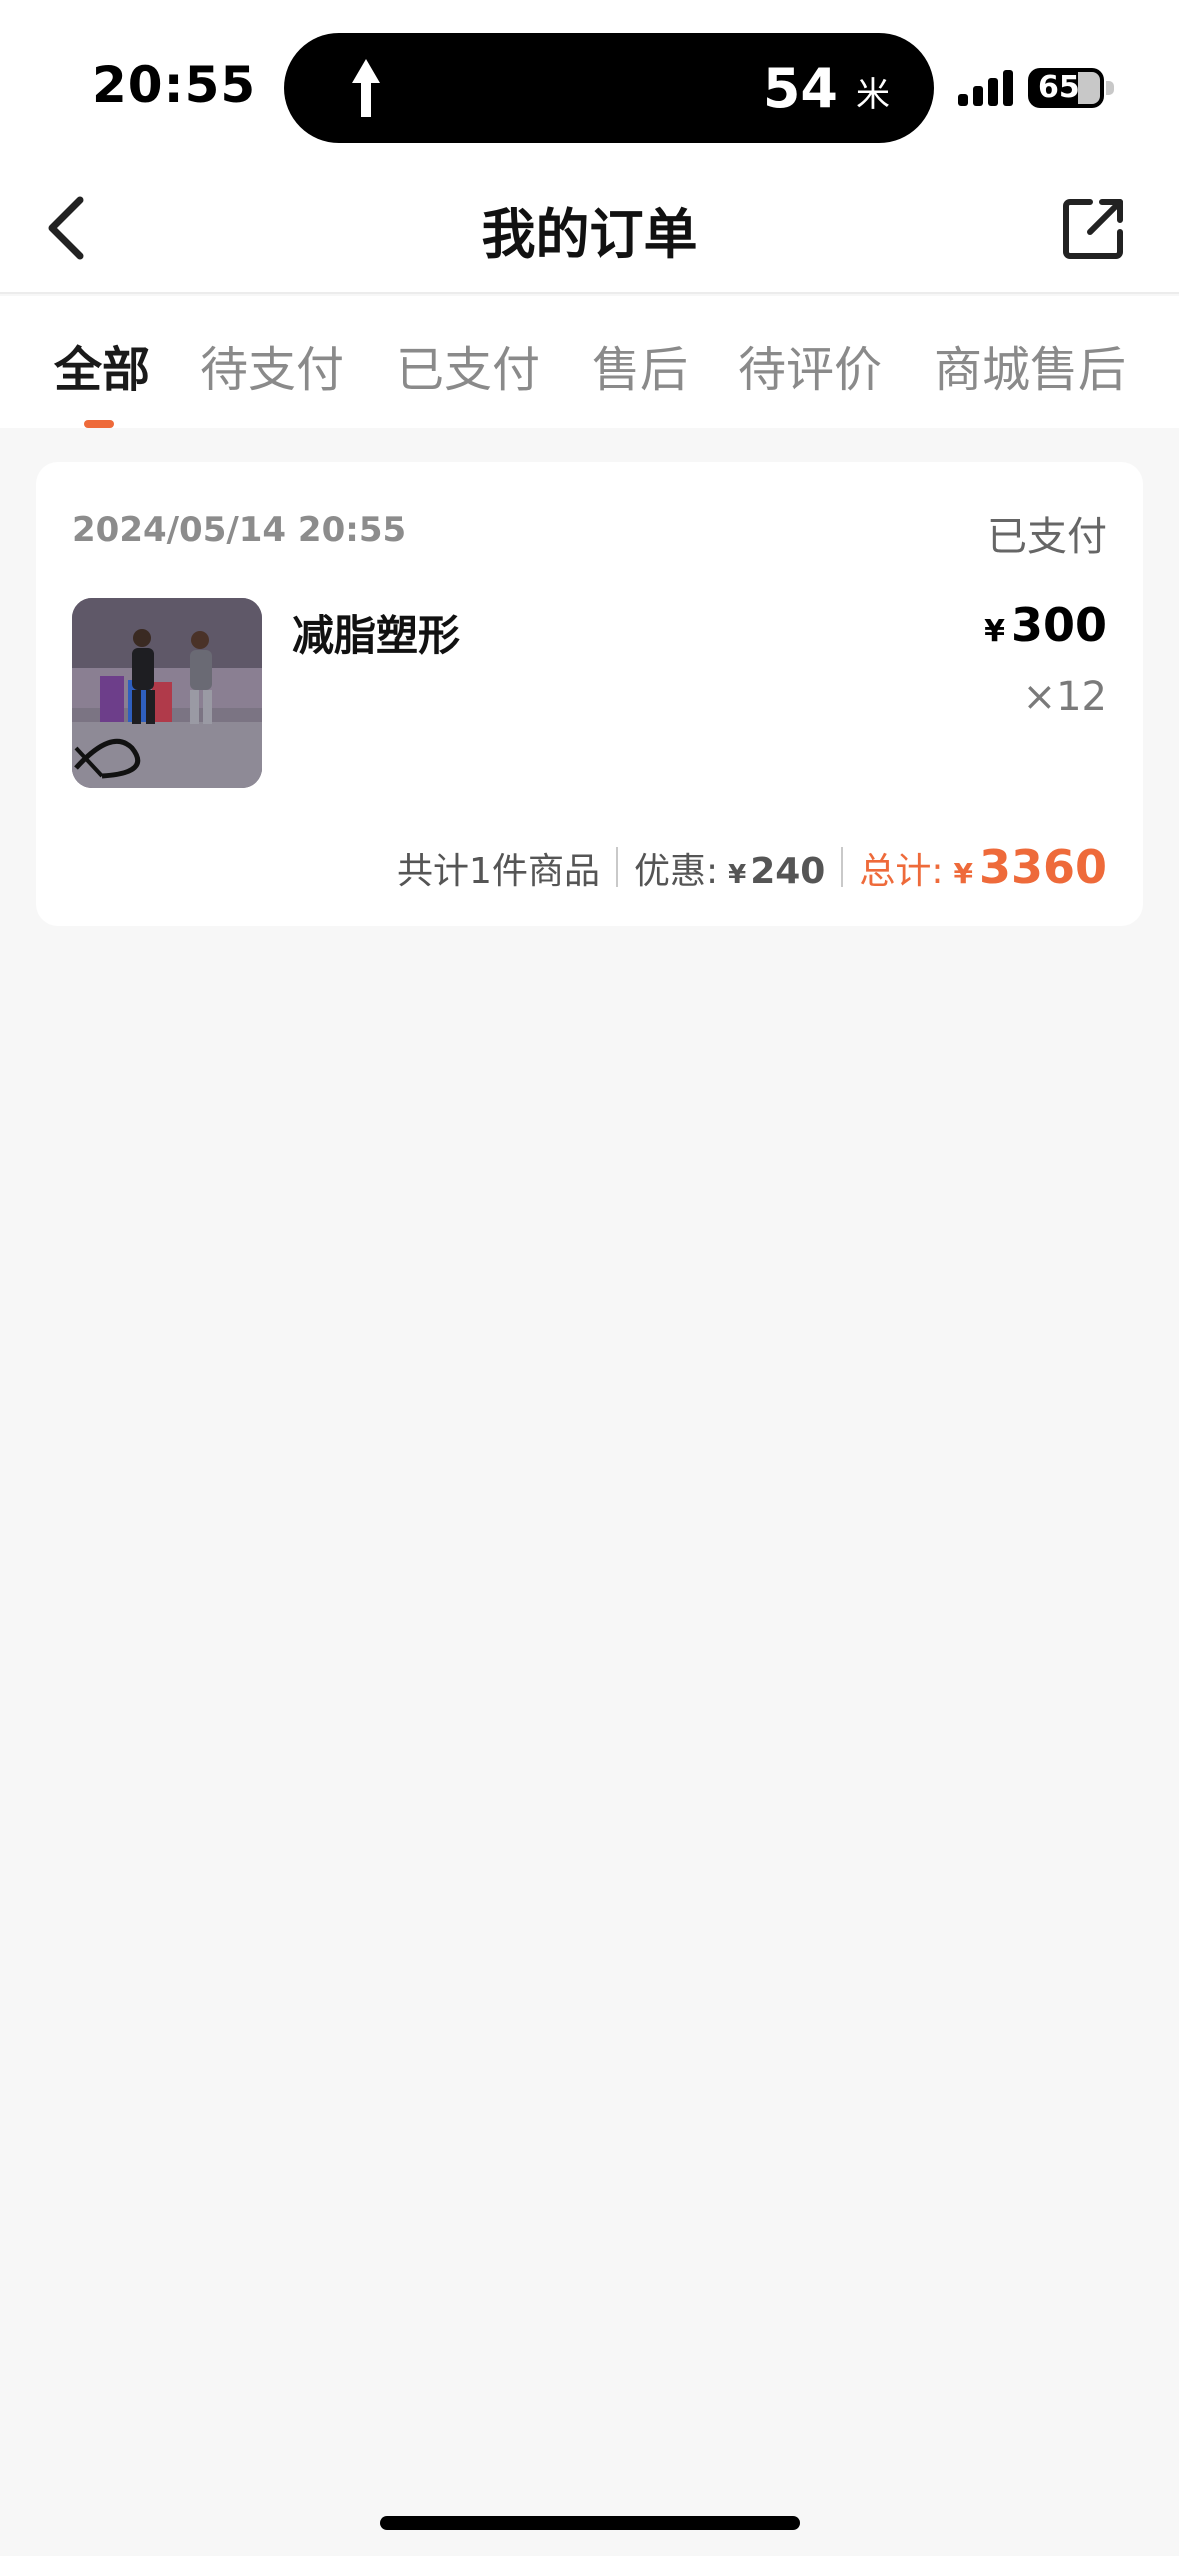  What do you see at coordinates (994, 631) in the screenshot?
I see `price-currency: ¥` at bounding box center [994, 631].